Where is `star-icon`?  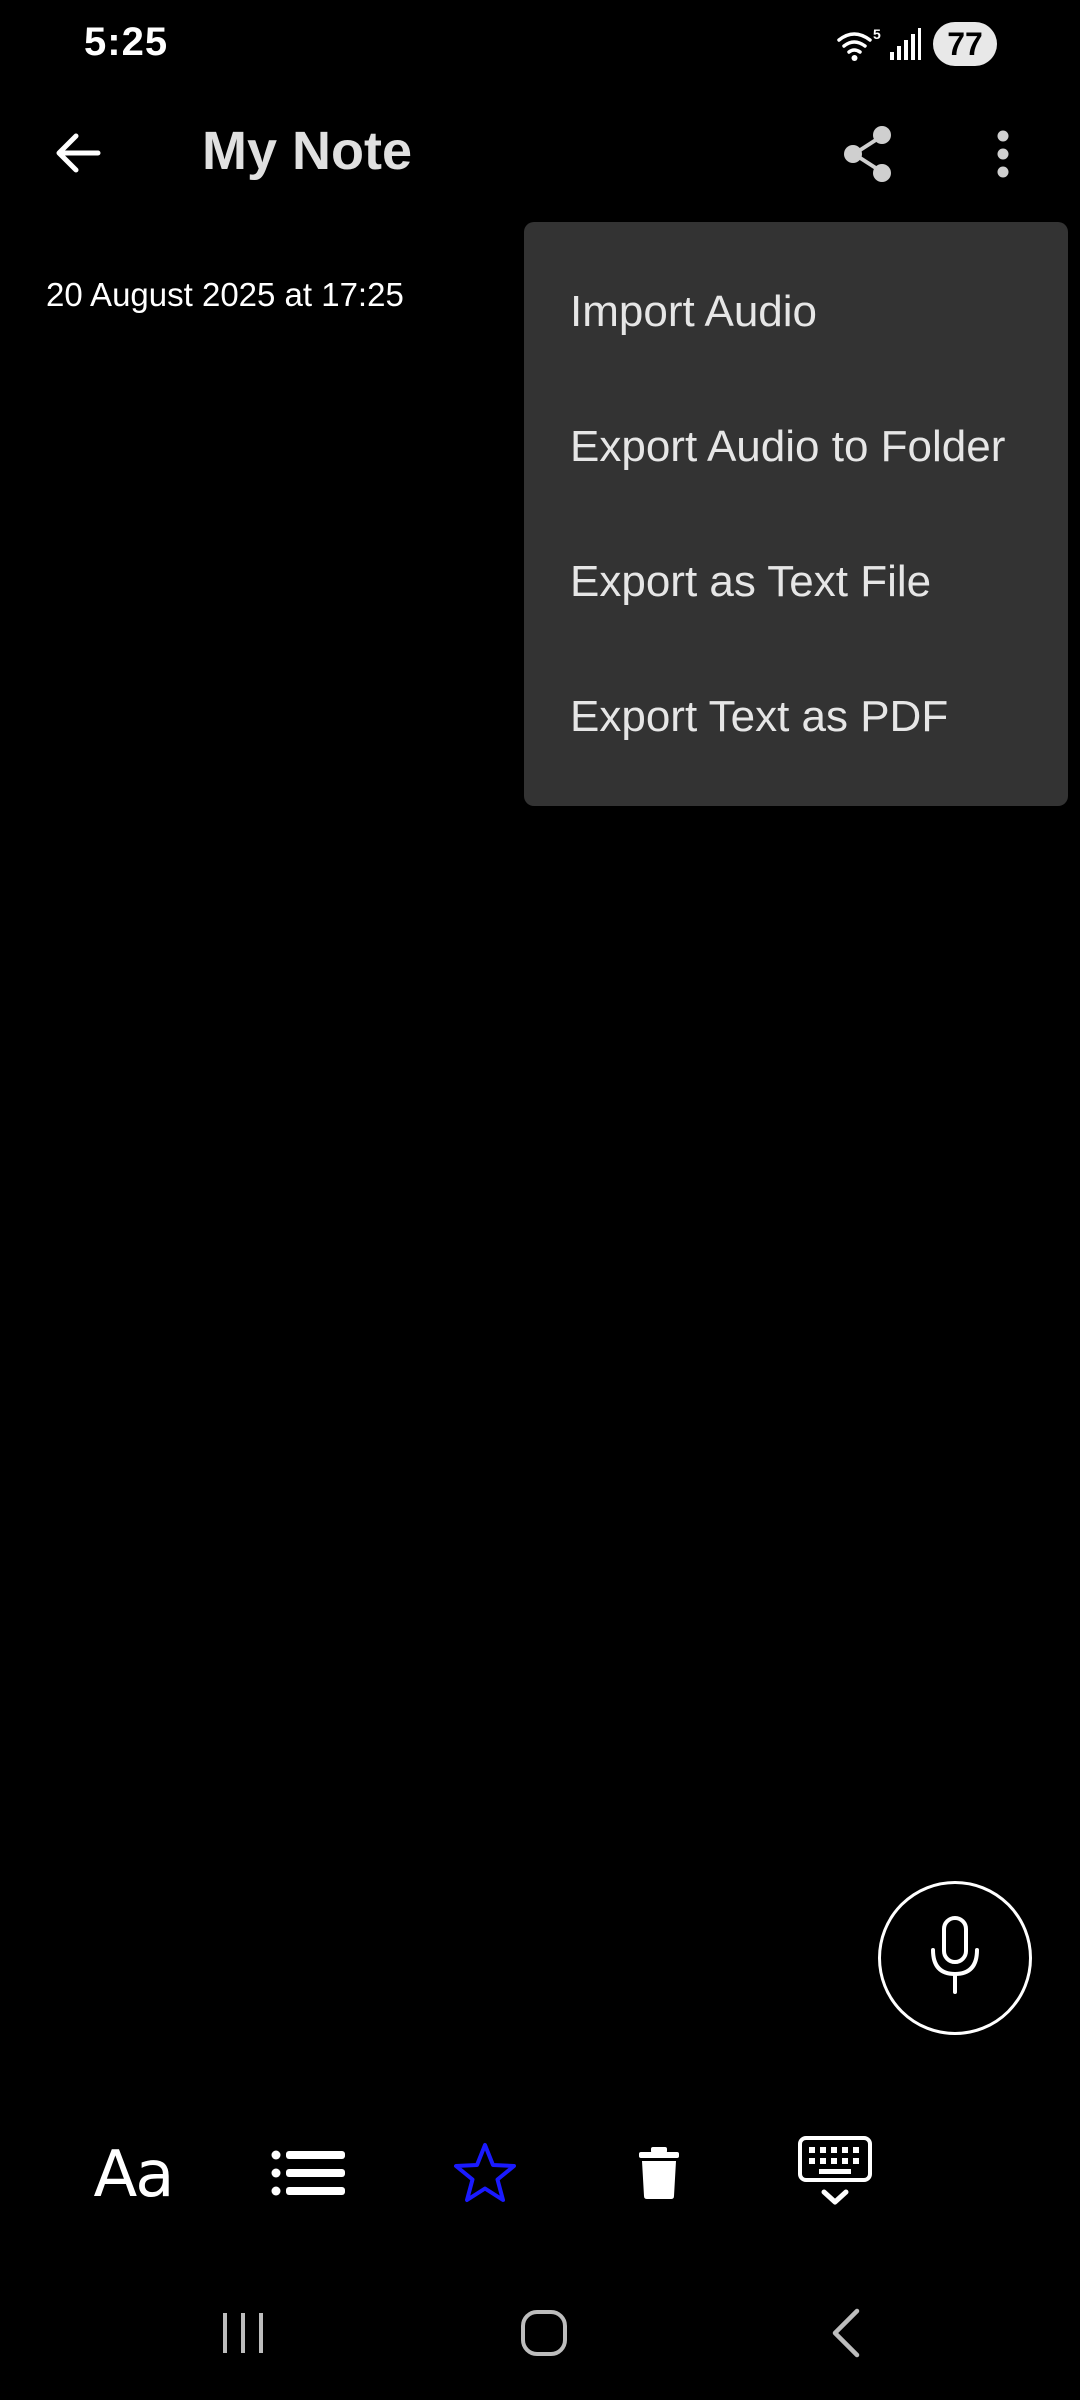
star-icon is located at coordinates (485, 2175).